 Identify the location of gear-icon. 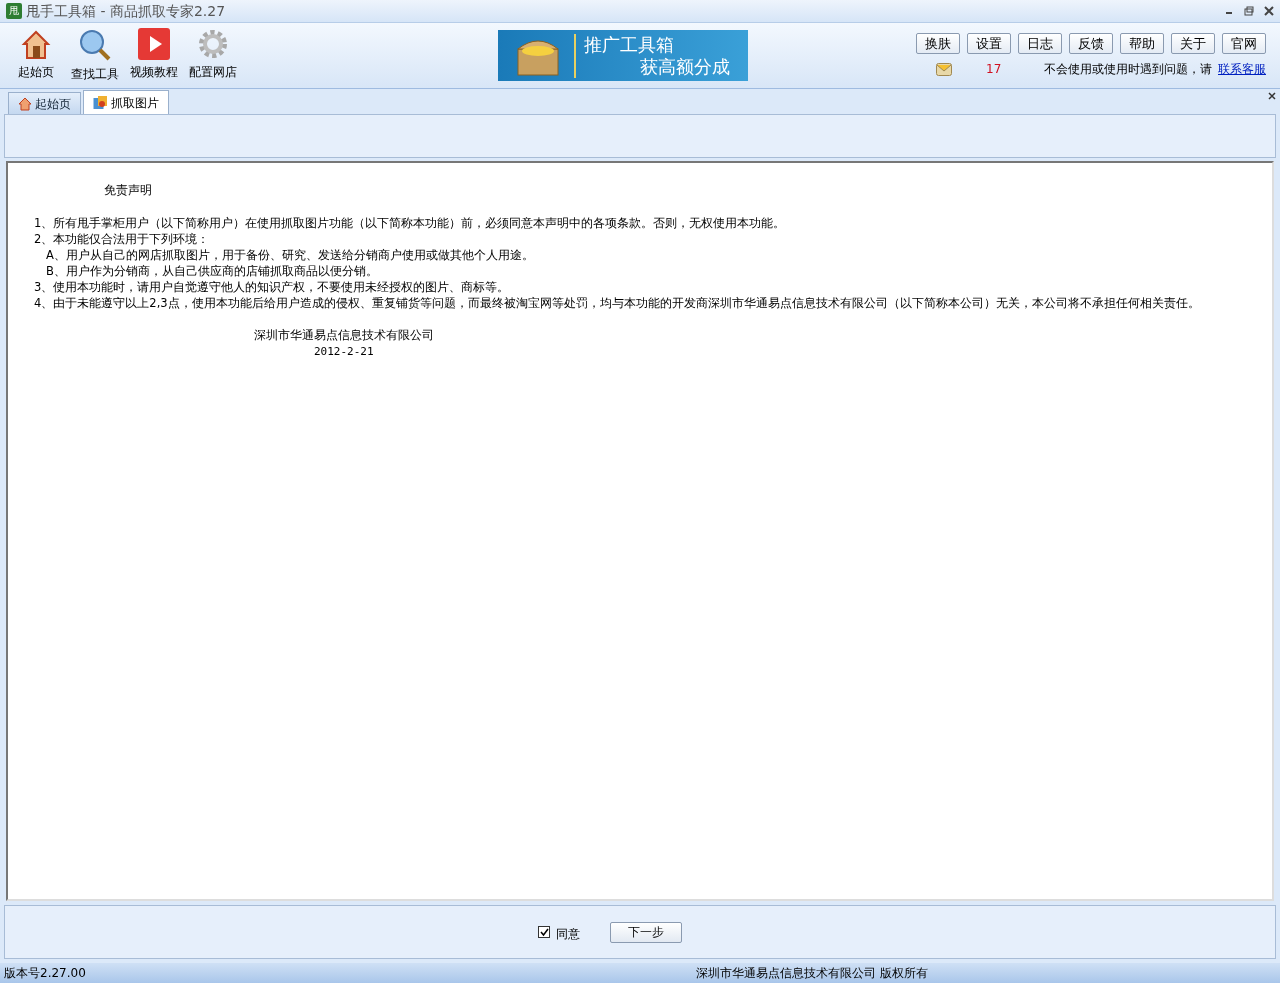
(212, 44).